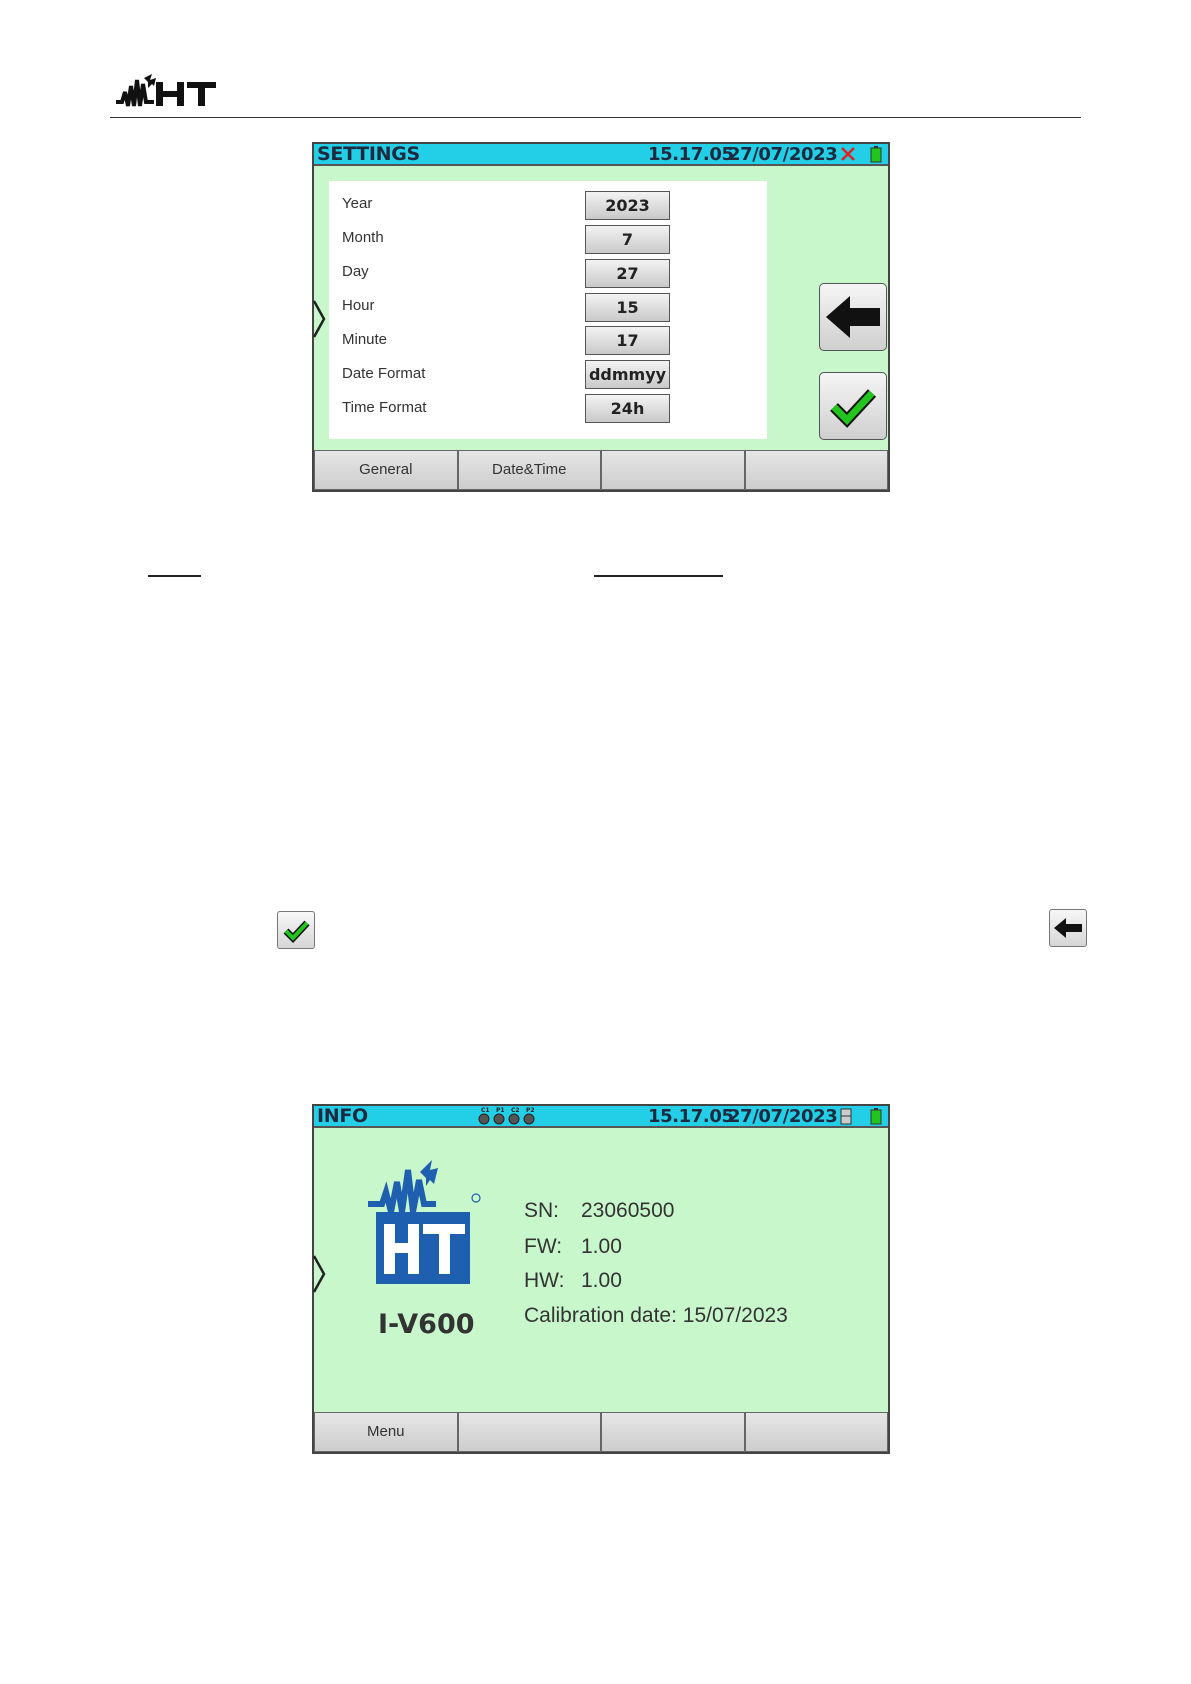 Image resolution: width=1191 pixels, height=1684 pixels. Describe the element at coordinates (425, 1224) in the screenshot. I see `ht-brand-logo` at that location.